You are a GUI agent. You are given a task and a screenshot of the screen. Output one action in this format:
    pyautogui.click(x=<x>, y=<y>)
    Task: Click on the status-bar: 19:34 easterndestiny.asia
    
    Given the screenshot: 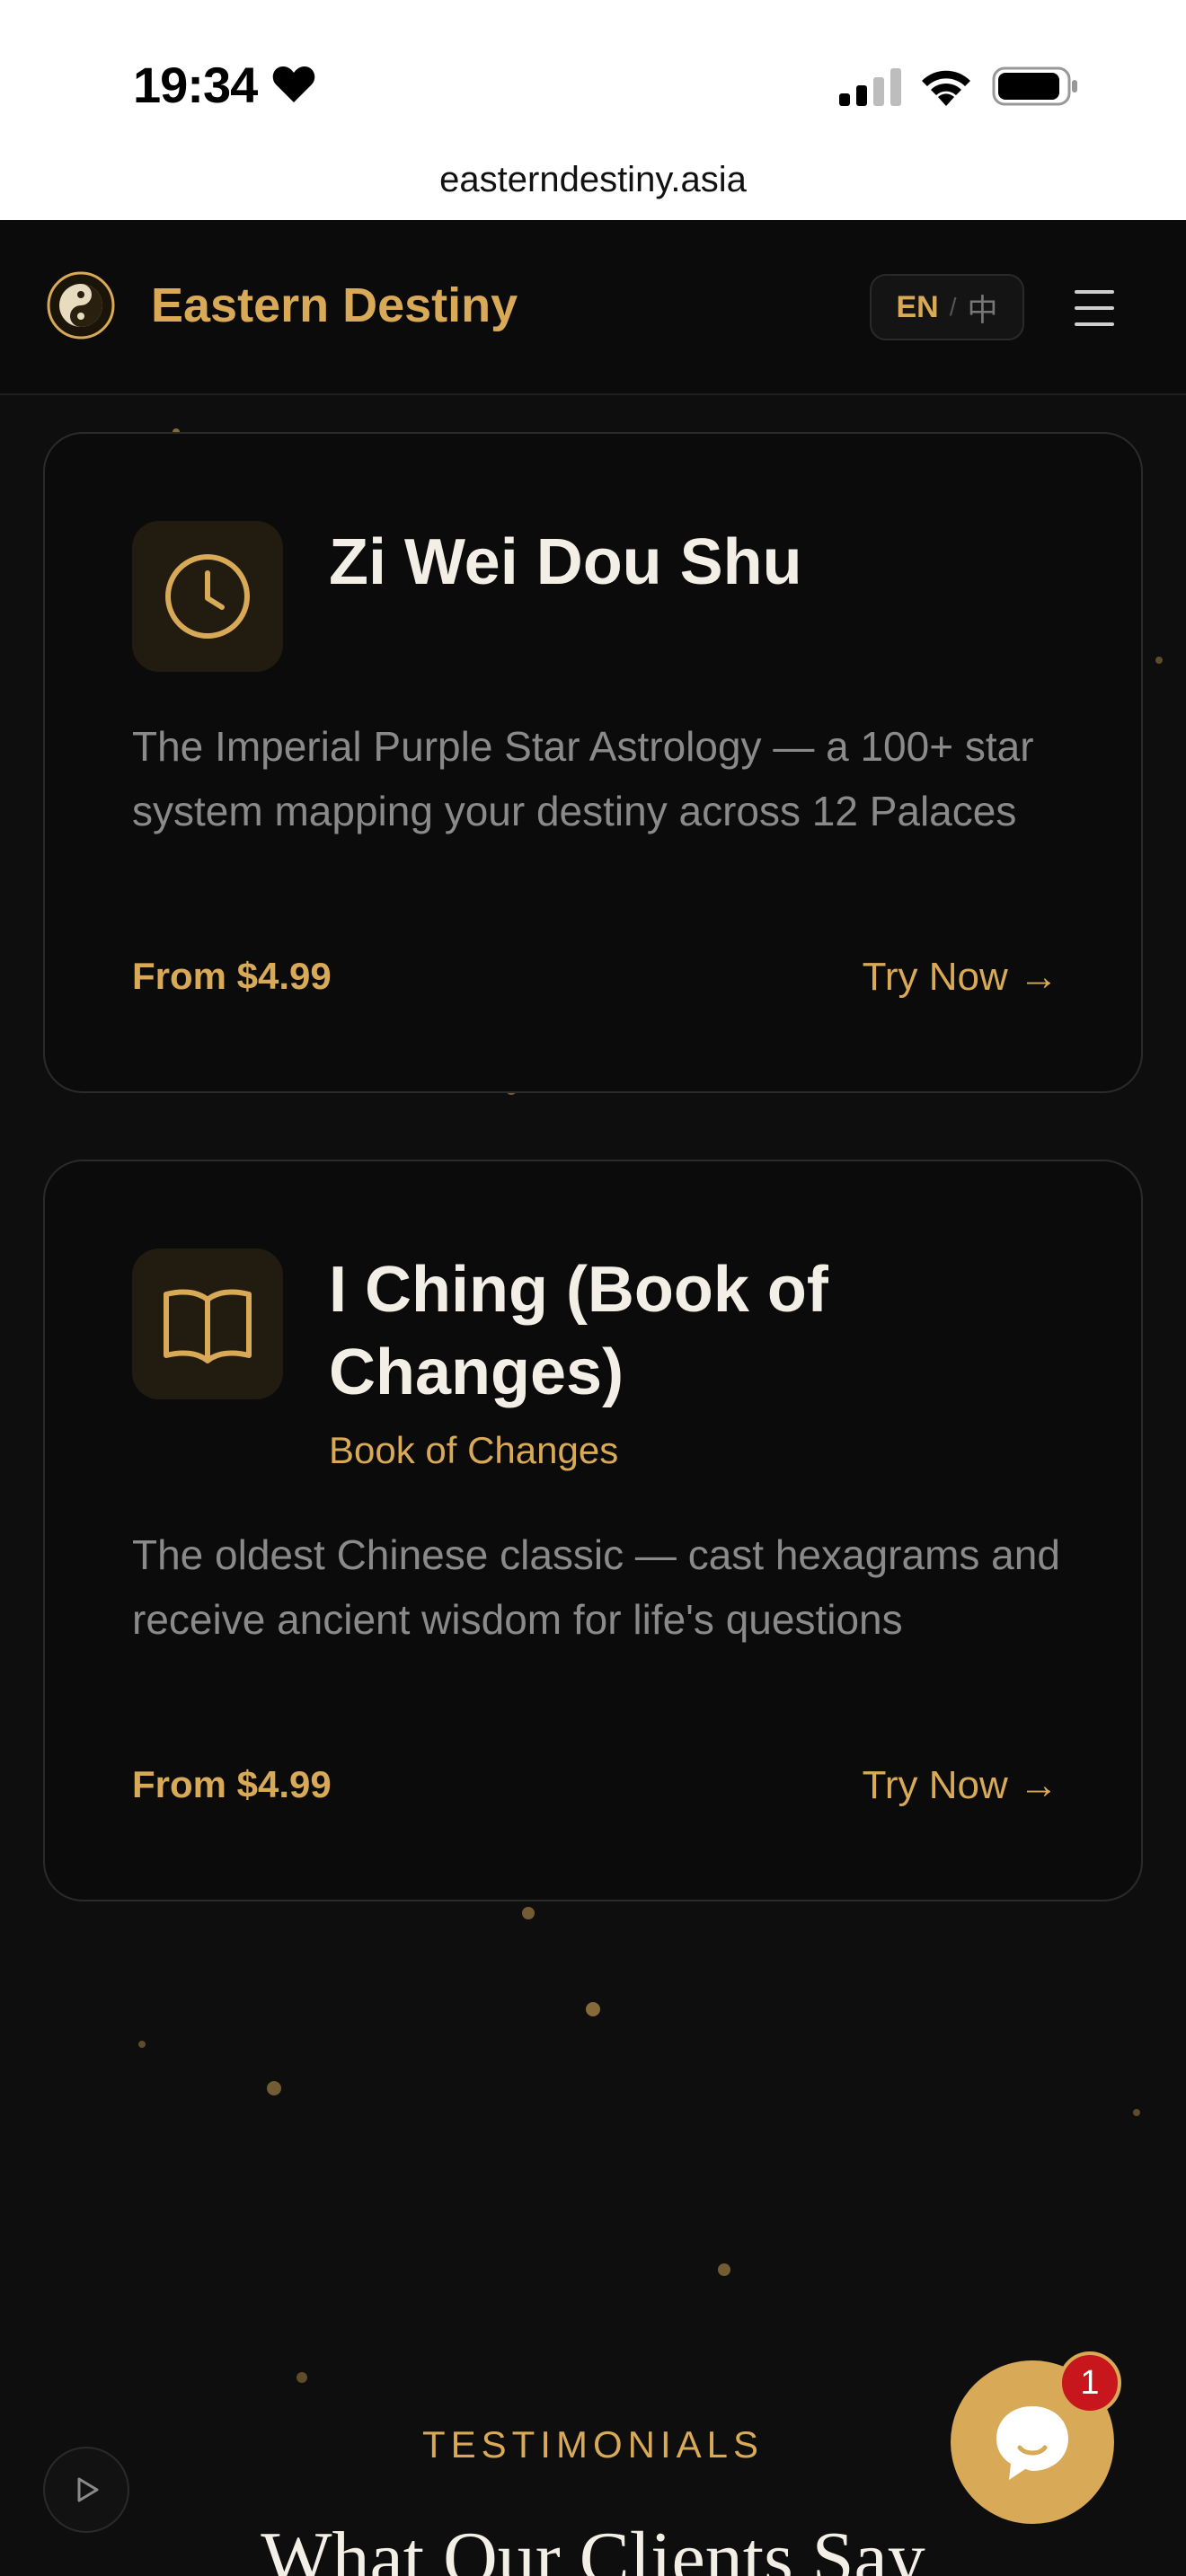 What is the action you would take?
    pyautogui.click(x=593, y=110)
    